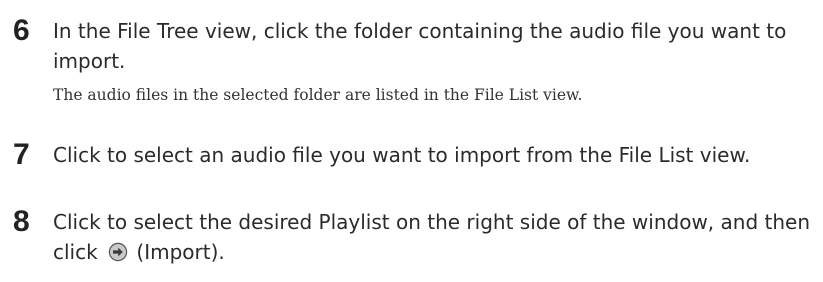 This screenshot has height=282, width=823. What do you see at coordinates (177, 252) in the screenshot?
I see `step-instruction-after-icon: (Import).` at bounding box center [177, 252].